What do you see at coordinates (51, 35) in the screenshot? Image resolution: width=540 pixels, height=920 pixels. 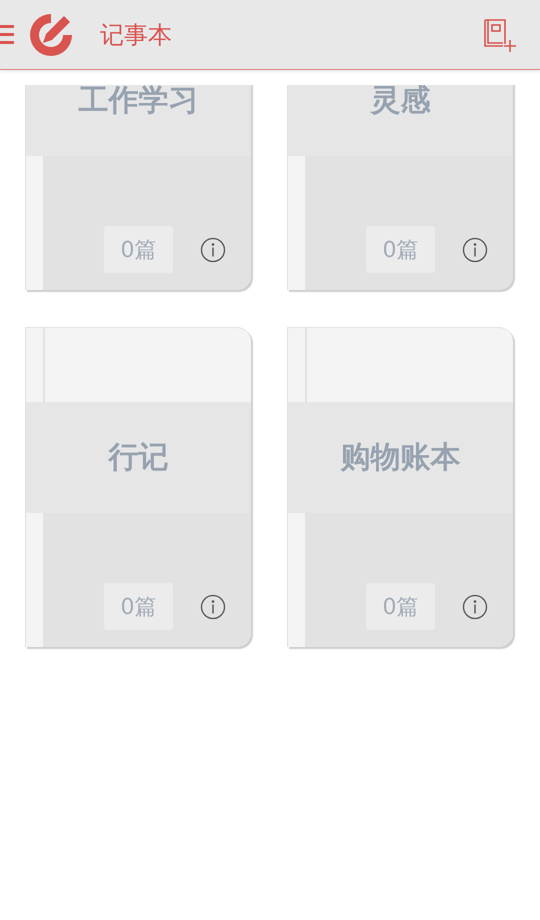 I see `pencil-logo-icon` at bounding box center [51, 35].